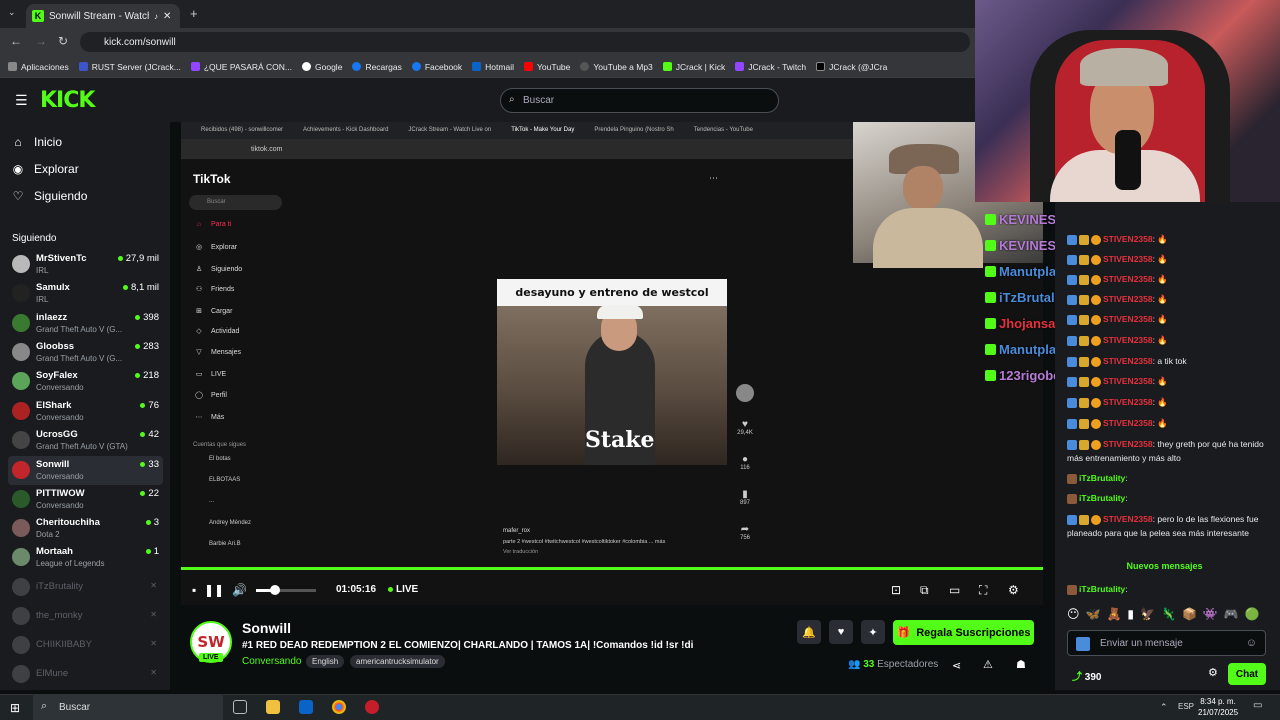 This screenshot has width=1280, height=720. Describe the element at coordinates (128, 707) in the screenshot. I see `windows-search: ⌕ Buscar` at that location.